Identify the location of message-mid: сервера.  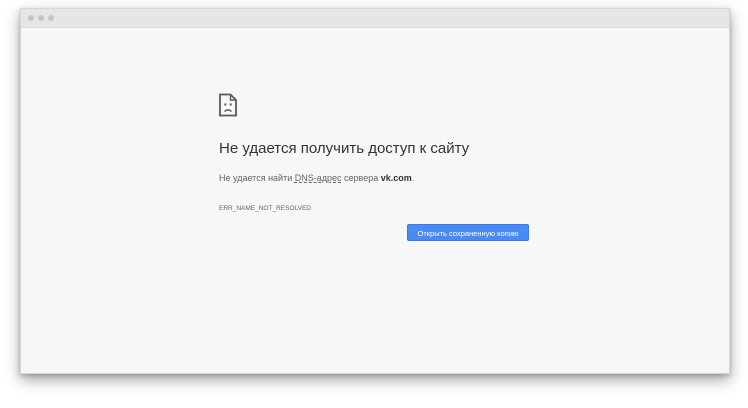
(361, 178).